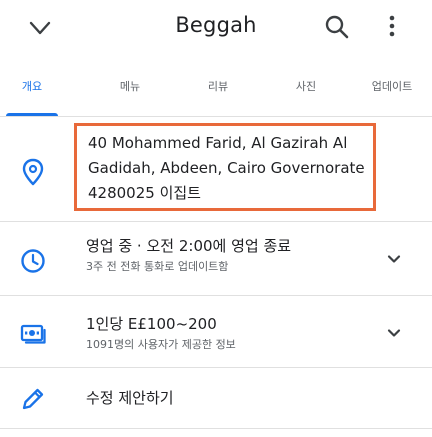 Image resolution: width=432 pixels, height=437 pixels. I want to click on pencil-icon, so click(33, 399).